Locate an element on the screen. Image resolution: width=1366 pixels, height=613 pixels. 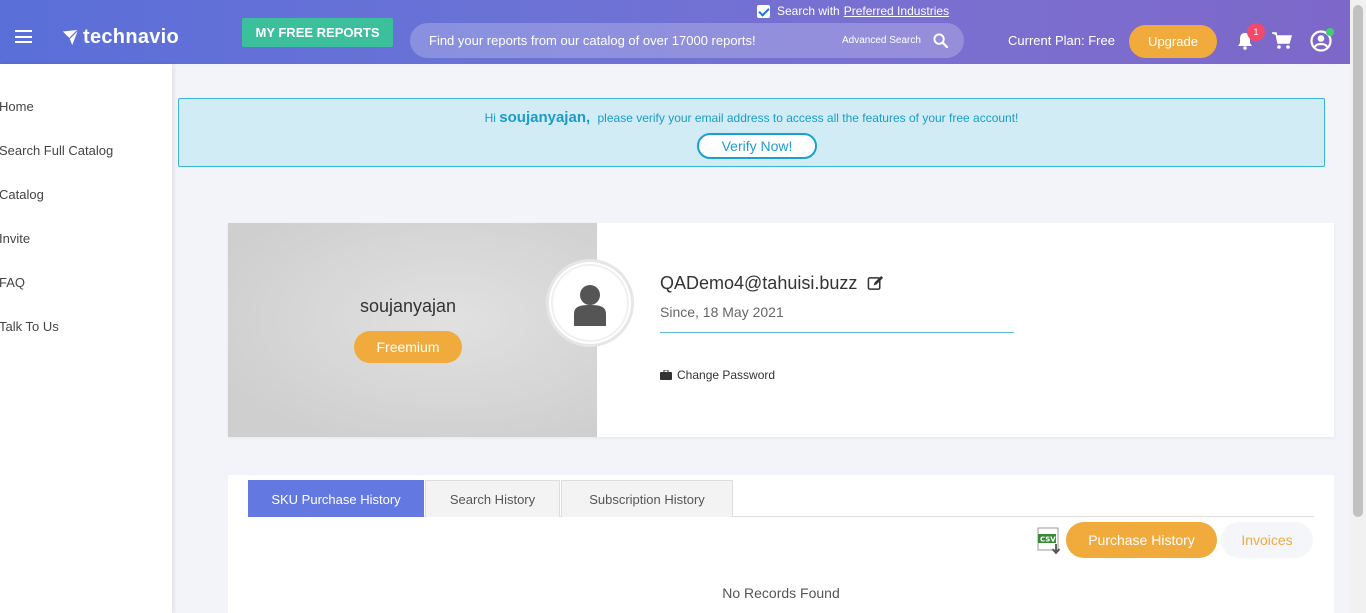
sidebar-item-catalog: Catalog is located at coordinates (22, 194).